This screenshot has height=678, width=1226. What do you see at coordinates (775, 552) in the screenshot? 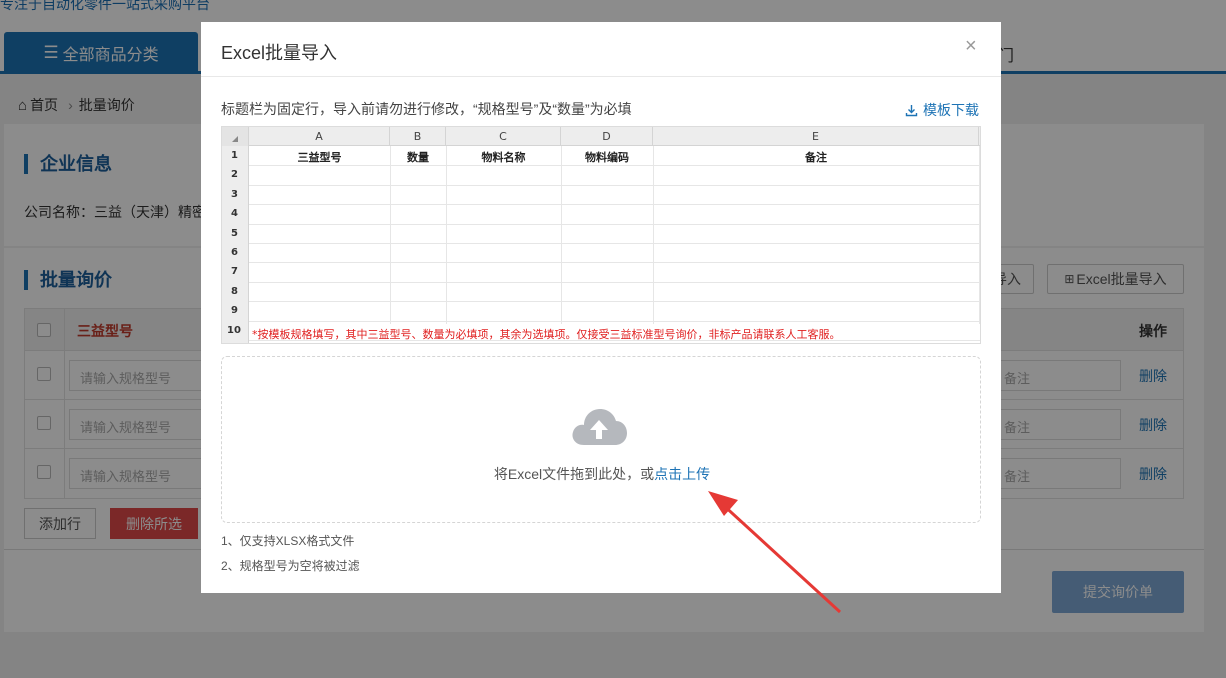
I see `annotation-arrow-icon` at bounding box center [775, 552].